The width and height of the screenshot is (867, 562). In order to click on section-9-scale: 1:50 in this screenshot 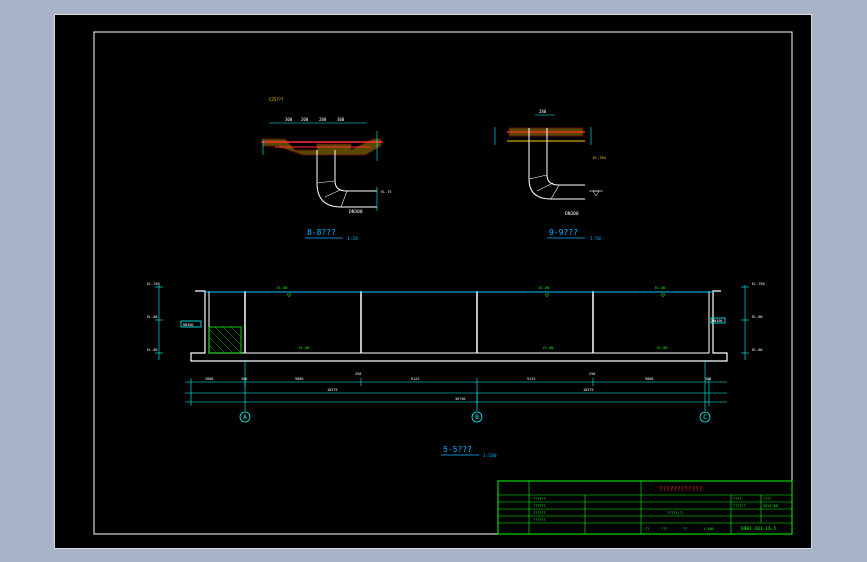, I will do `click(595, 239)`.